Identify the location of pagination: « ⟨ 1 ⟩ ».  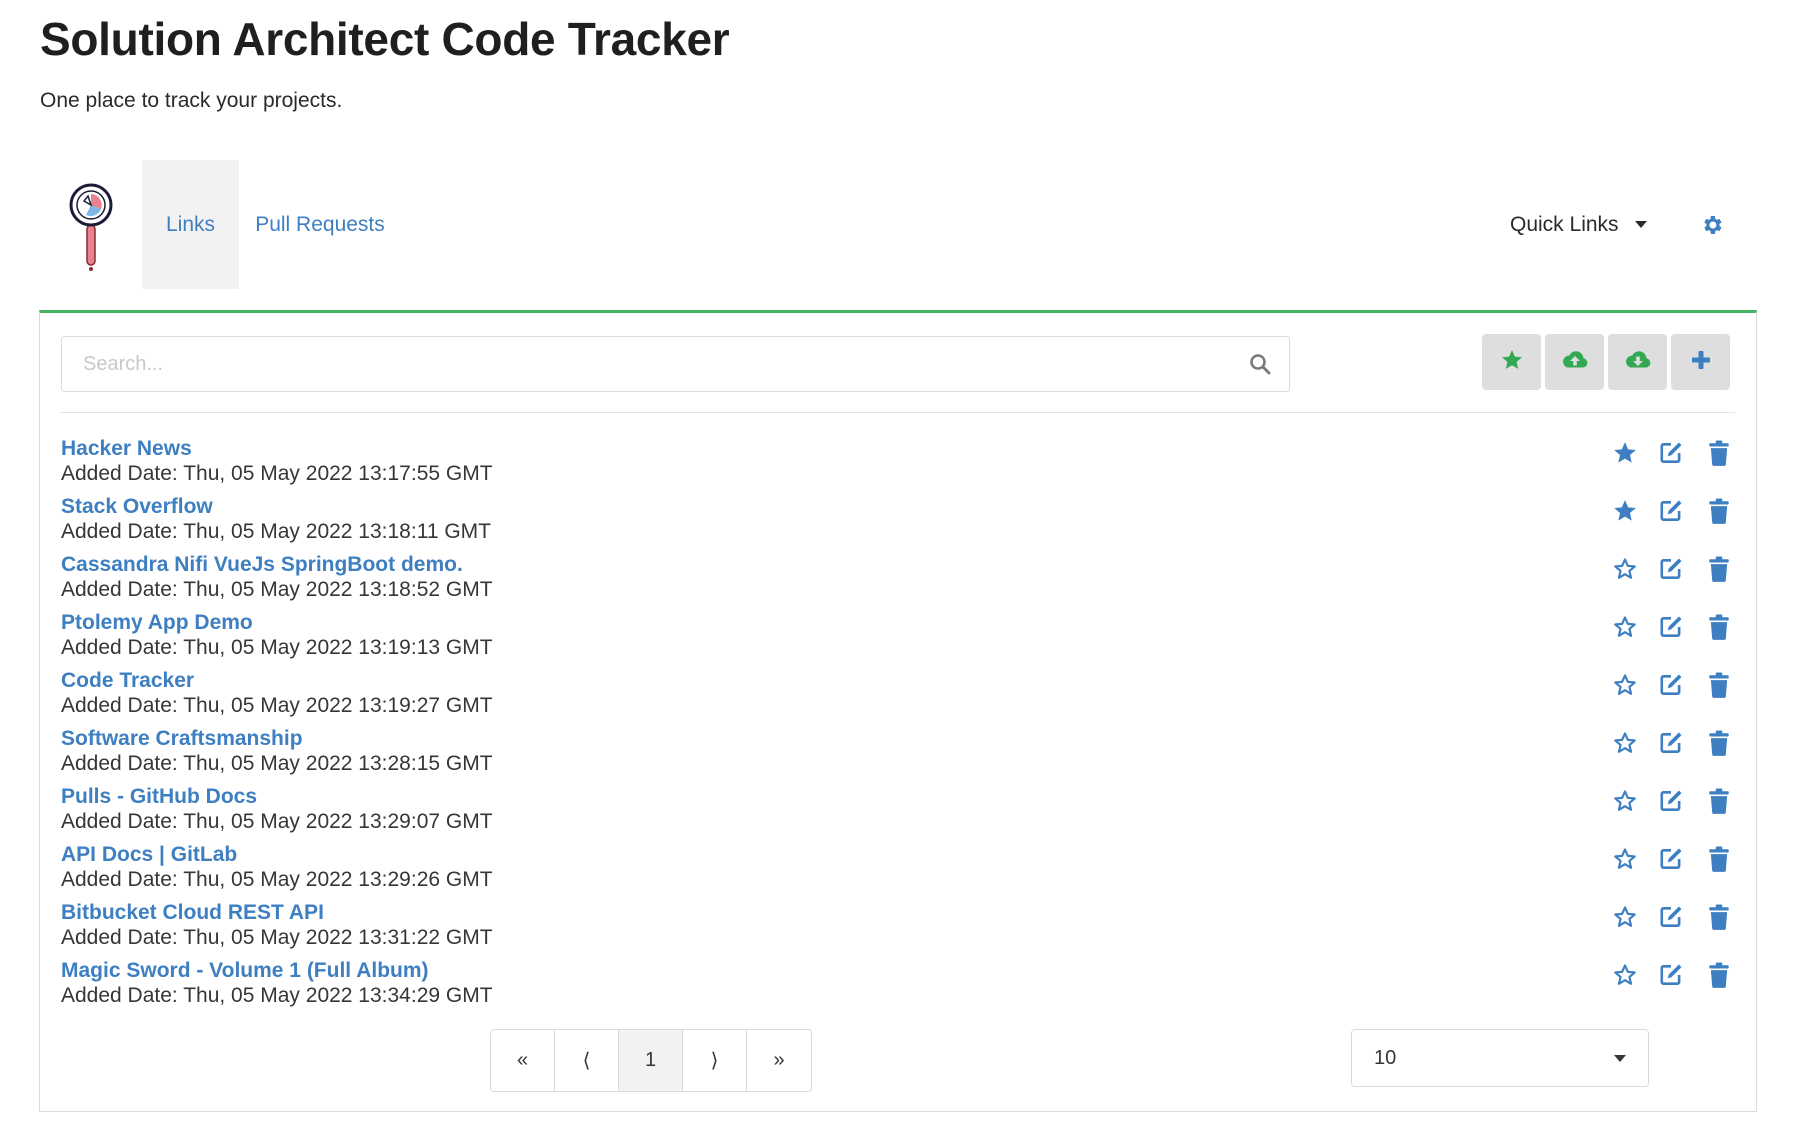
(651, 1060).